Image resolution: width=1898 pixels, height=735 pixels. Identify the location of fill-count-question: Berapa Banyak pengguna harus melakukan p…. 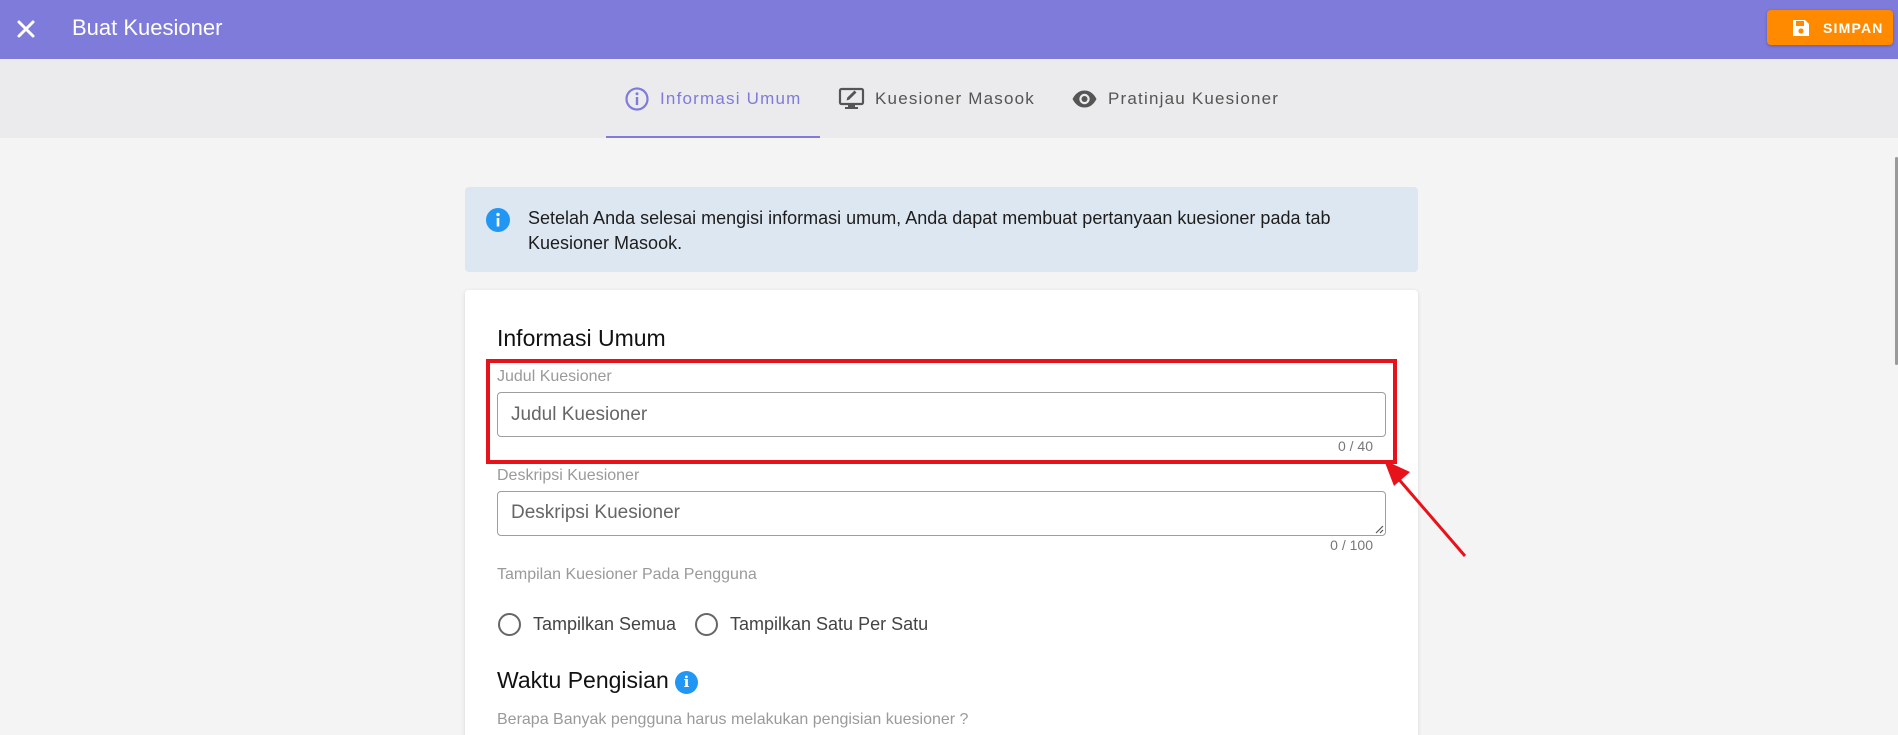
(733, 719).